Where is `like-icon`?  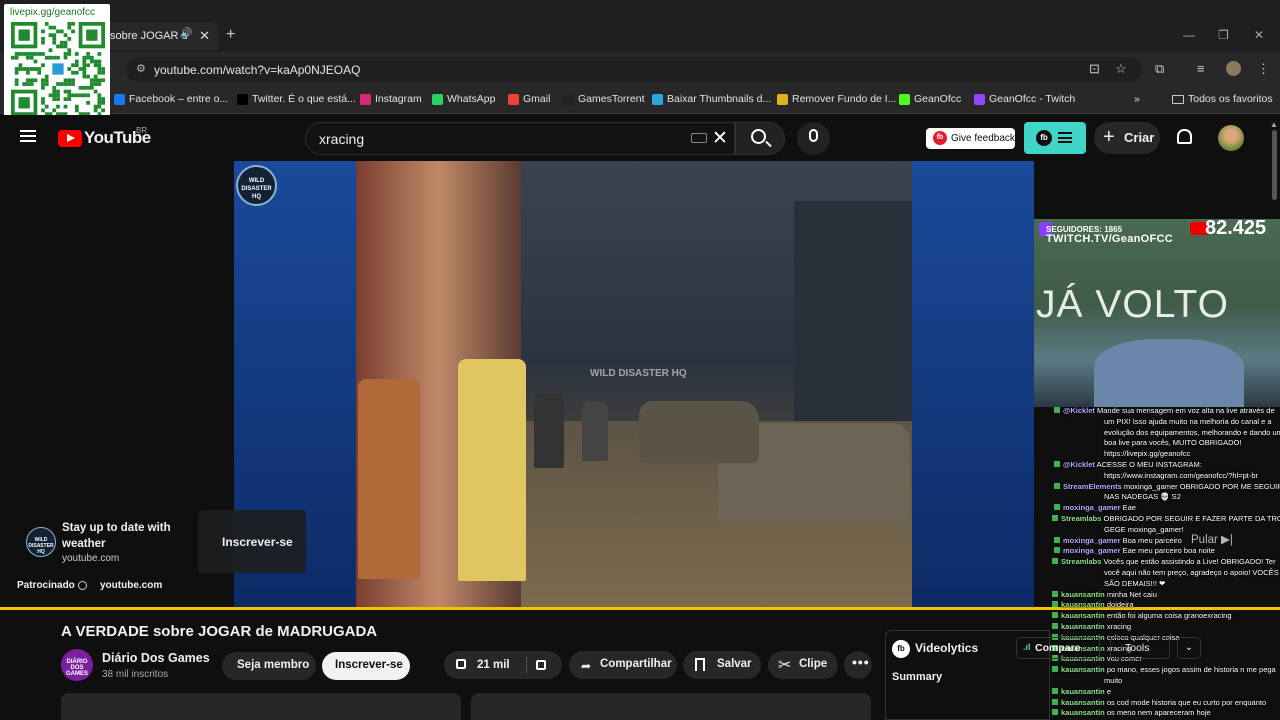
like-icon is located at coordinates (461, 664).